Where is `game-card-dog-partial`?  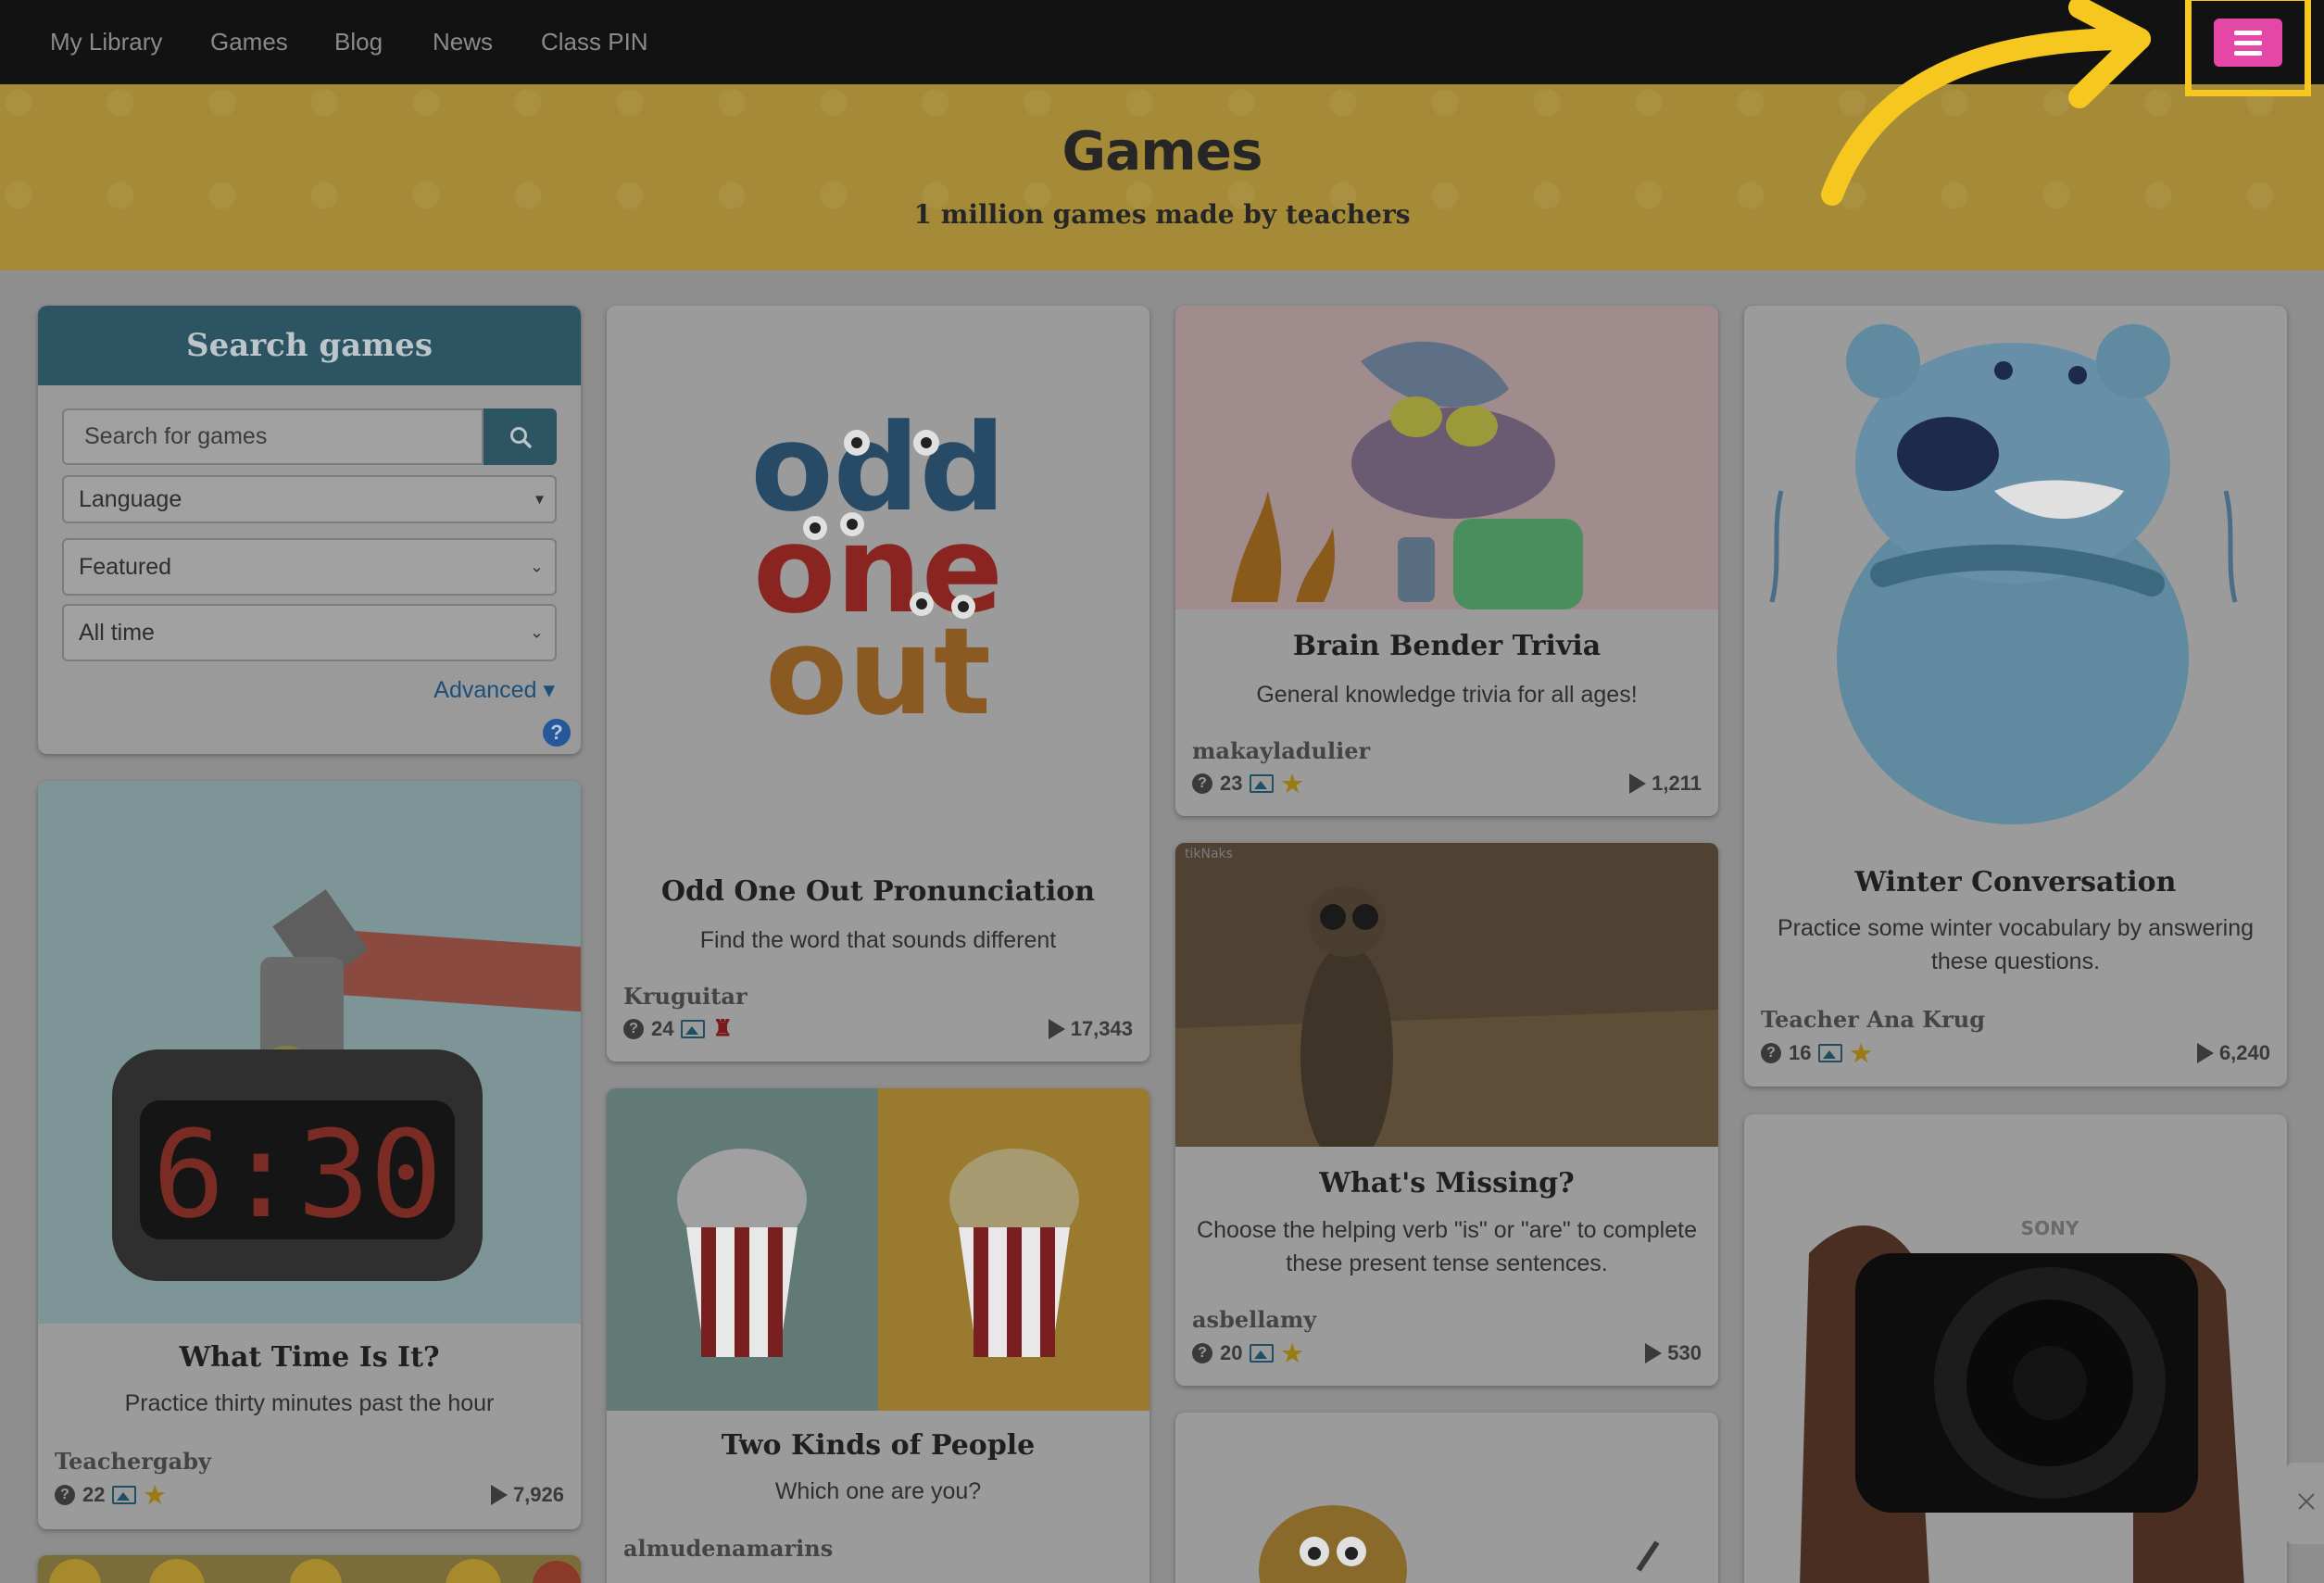
game-card-dog-partial is located at coordinates (1447, 1498).